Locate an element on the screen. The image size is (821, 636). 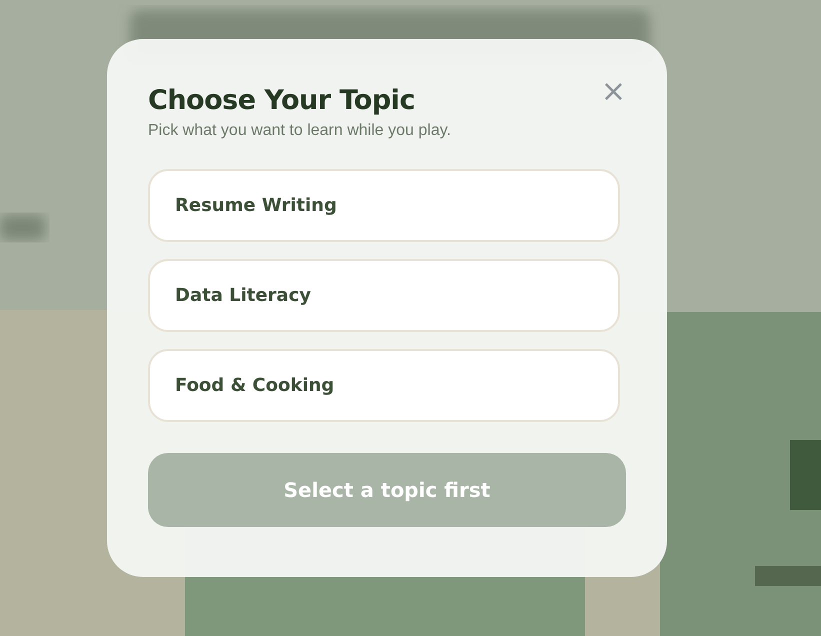
topic-option: Resume Writing is located at coordinates (384, 205).